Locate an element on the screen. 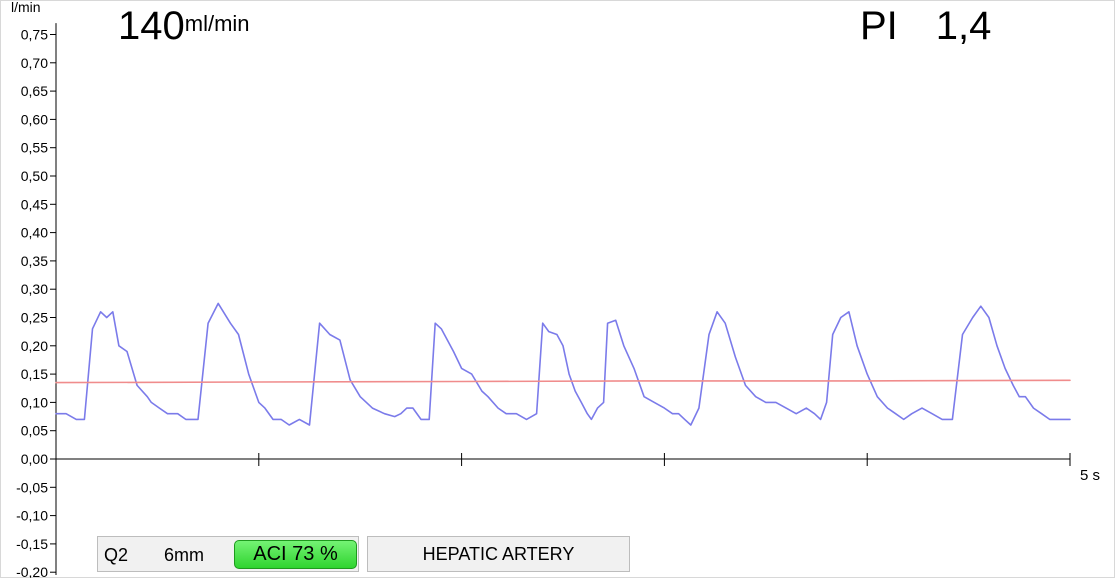 The height and width of the screenshot is (578, 1115). y-axis-label: l/min is located at coordinates (26, 7).